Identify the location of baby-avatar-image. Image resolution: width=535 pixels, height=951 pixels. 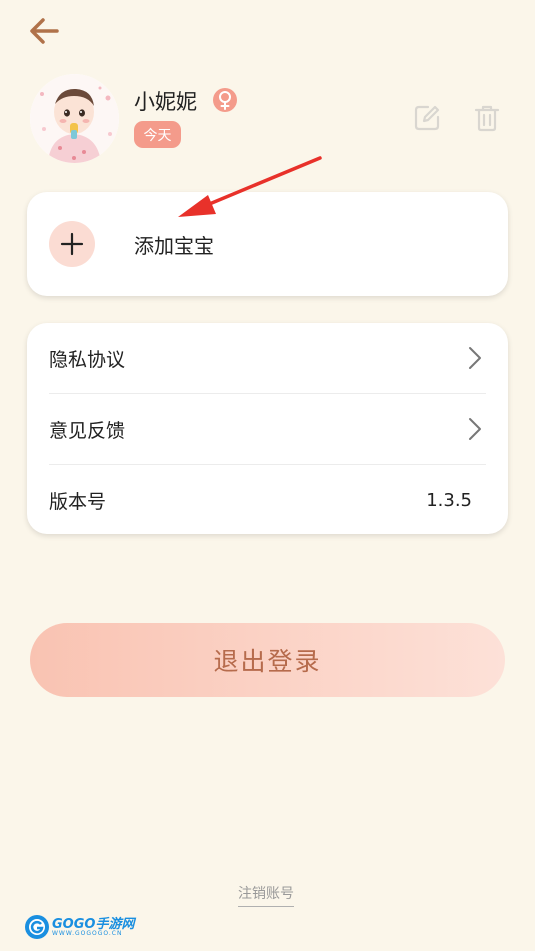
(74, 118).